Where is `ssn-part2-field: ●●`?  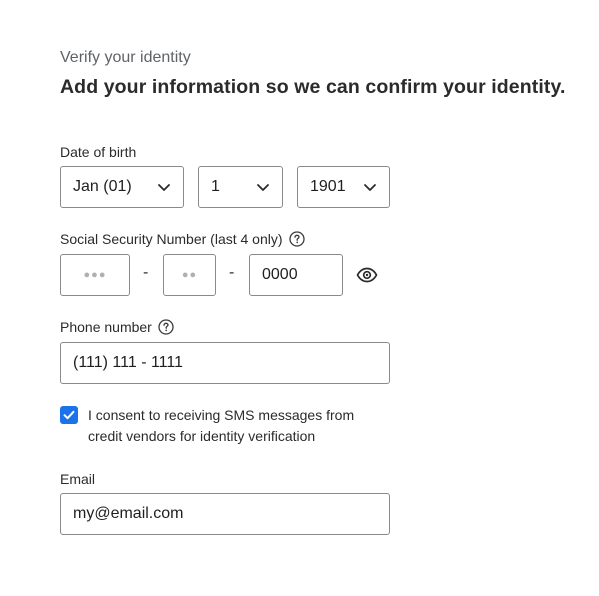 ssn-part2-field: ●● is located at coordinates (189, 275).